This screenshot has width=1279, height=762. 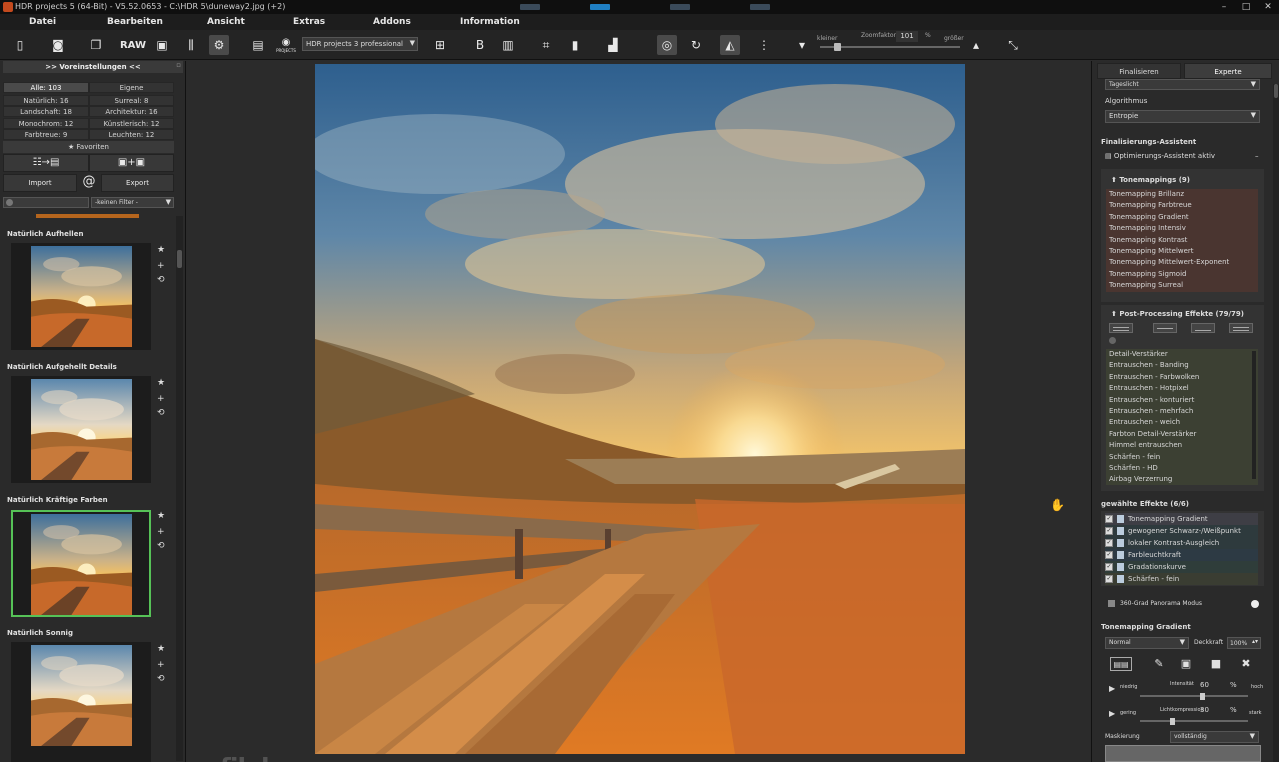 What do you see at coordinates (135, 22) in the screenshot?
I see `menu-bearbeiten: Bearbeiten` at bounding box center [135, 22].